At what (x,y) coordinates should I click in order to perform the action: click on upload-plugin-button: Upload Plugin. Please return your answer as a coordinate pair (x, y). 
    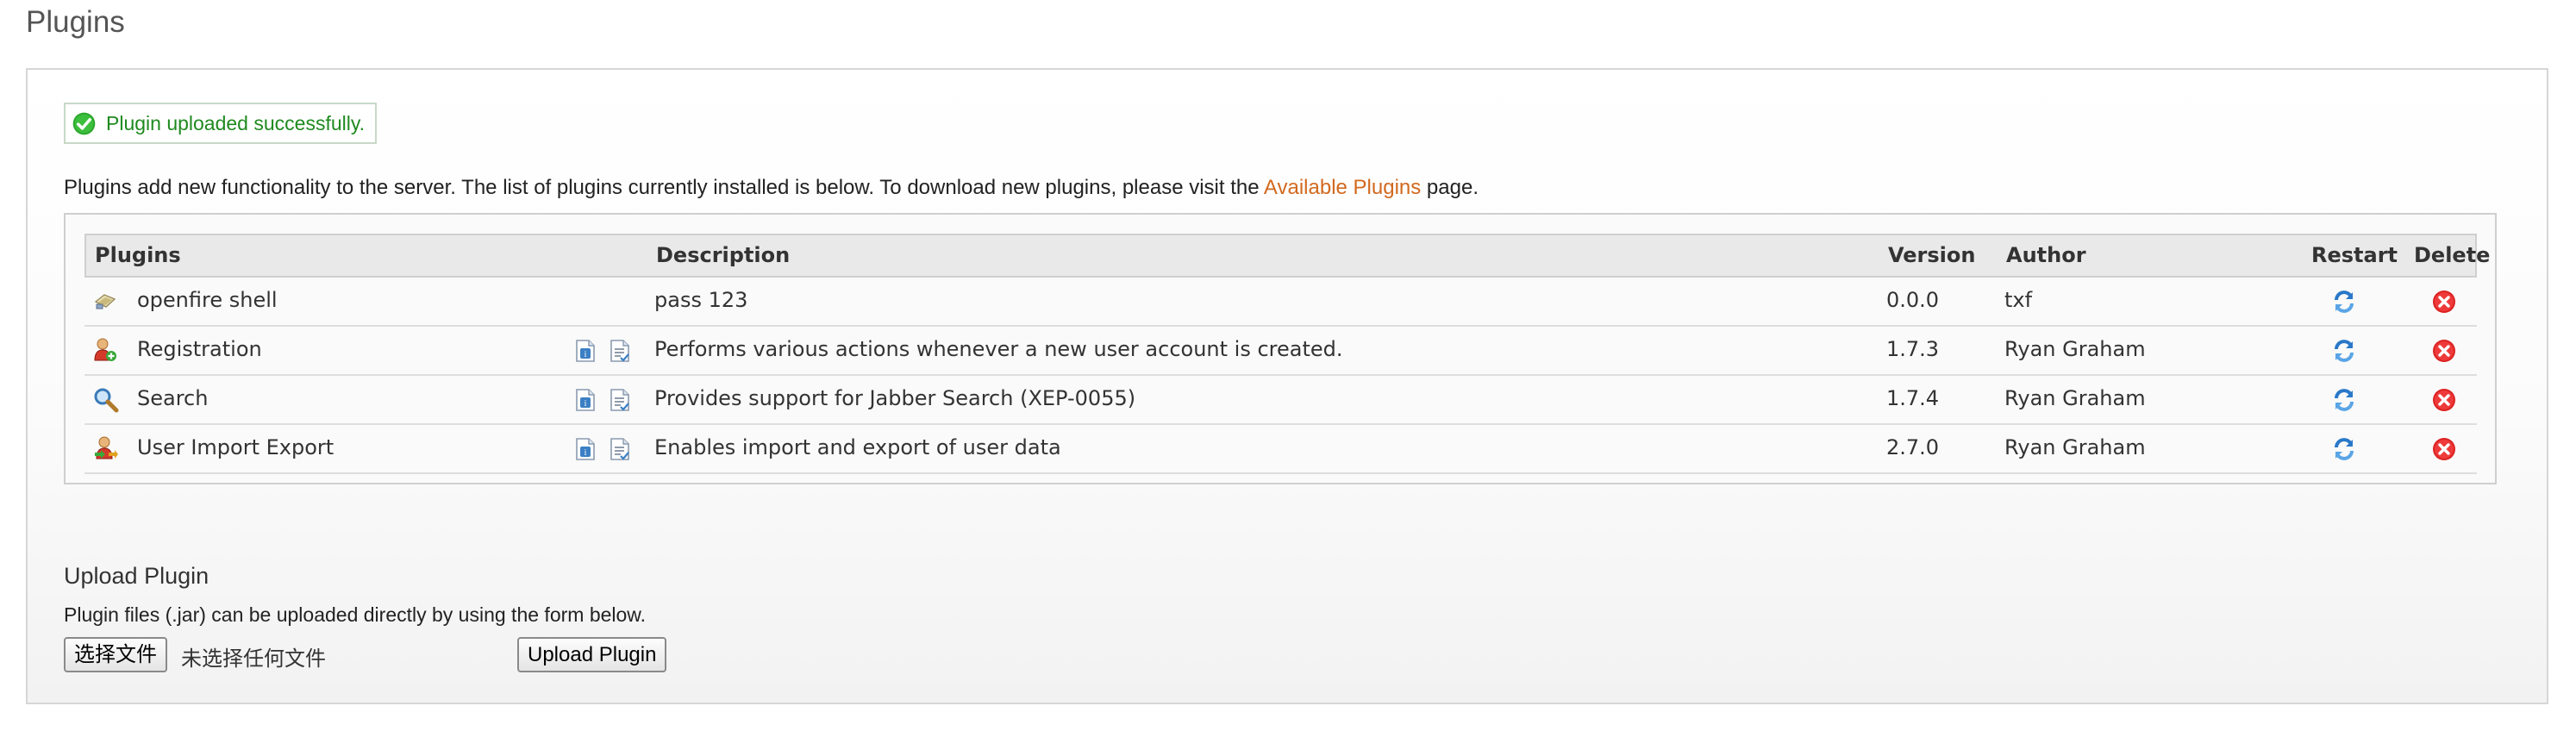
    Looking at the image, I should click on (592, 654).